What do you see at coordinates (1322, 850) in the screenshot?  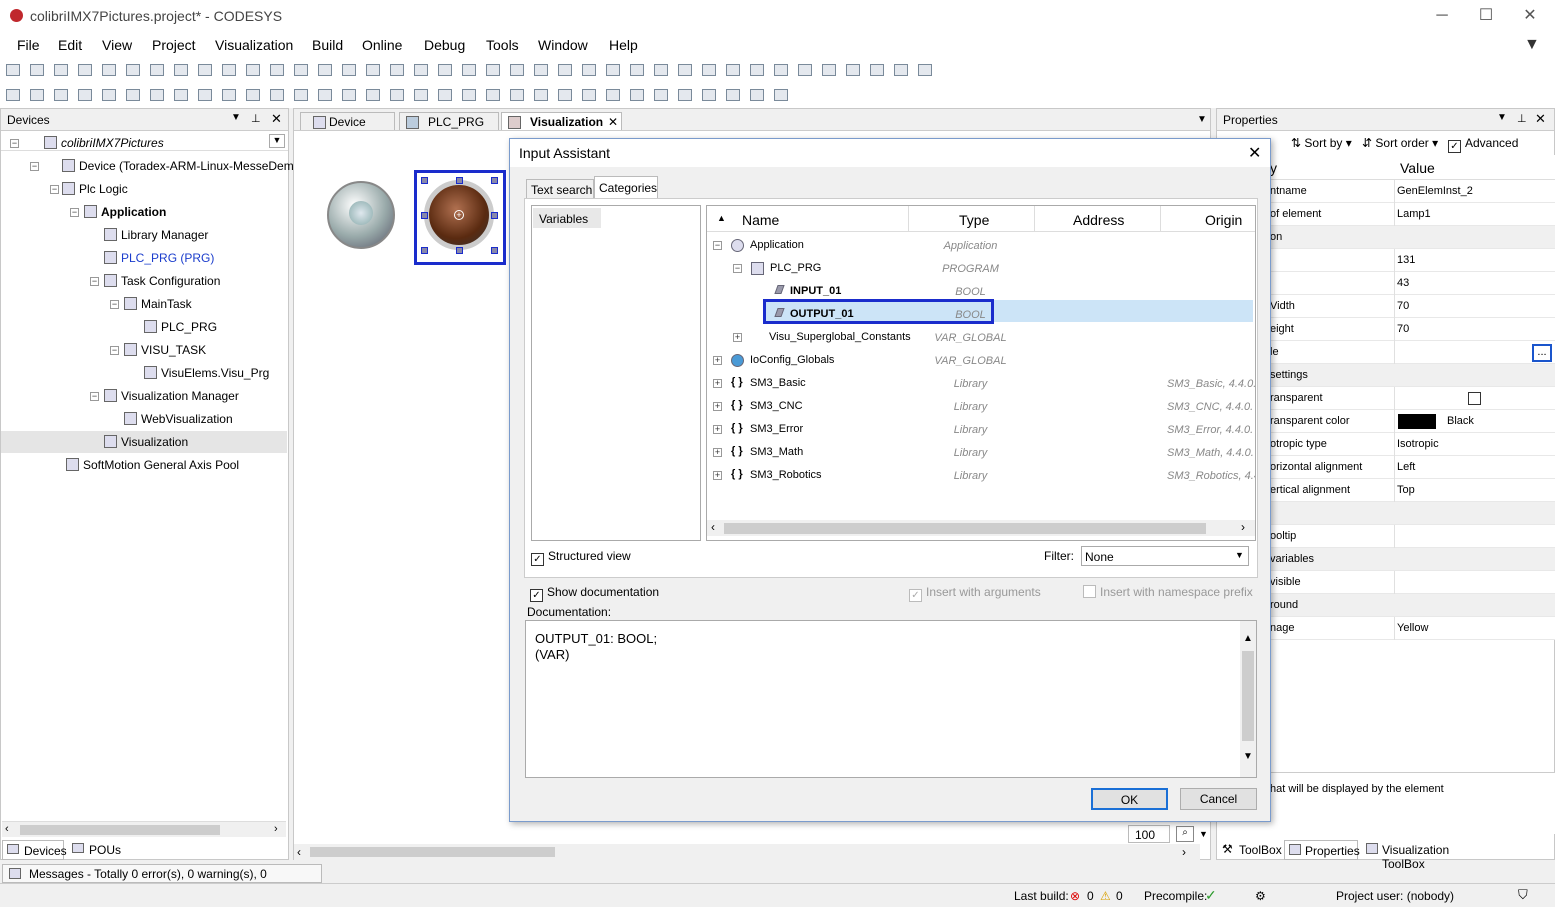 I see `tab-properties: Properties` at bounding box center [1322, 850].